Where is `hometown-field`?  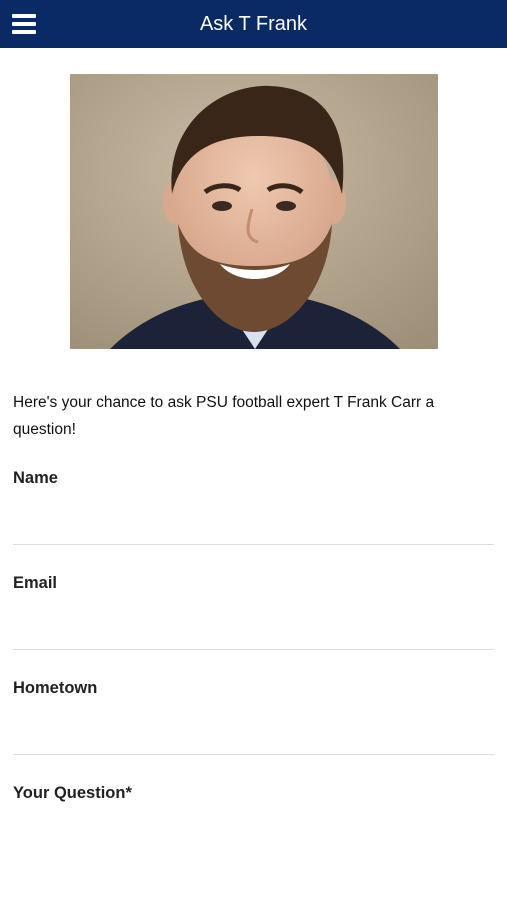
hometown-field is located at coordinates (253, 736).